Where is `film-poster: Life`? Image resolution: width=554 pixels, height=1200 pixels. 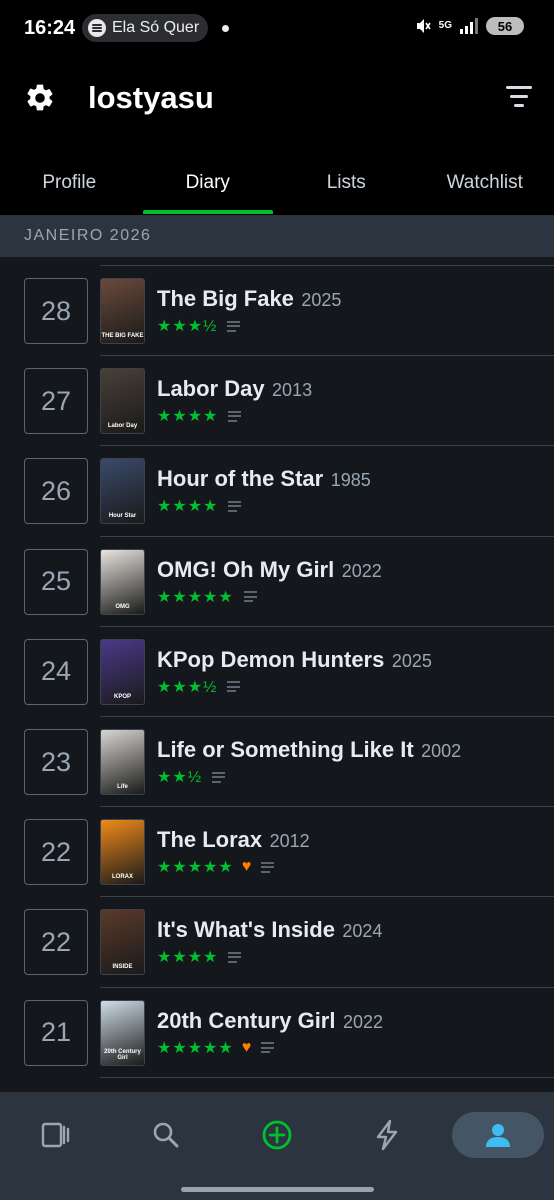 film-poster: Life is located at coordinates (122, 762).